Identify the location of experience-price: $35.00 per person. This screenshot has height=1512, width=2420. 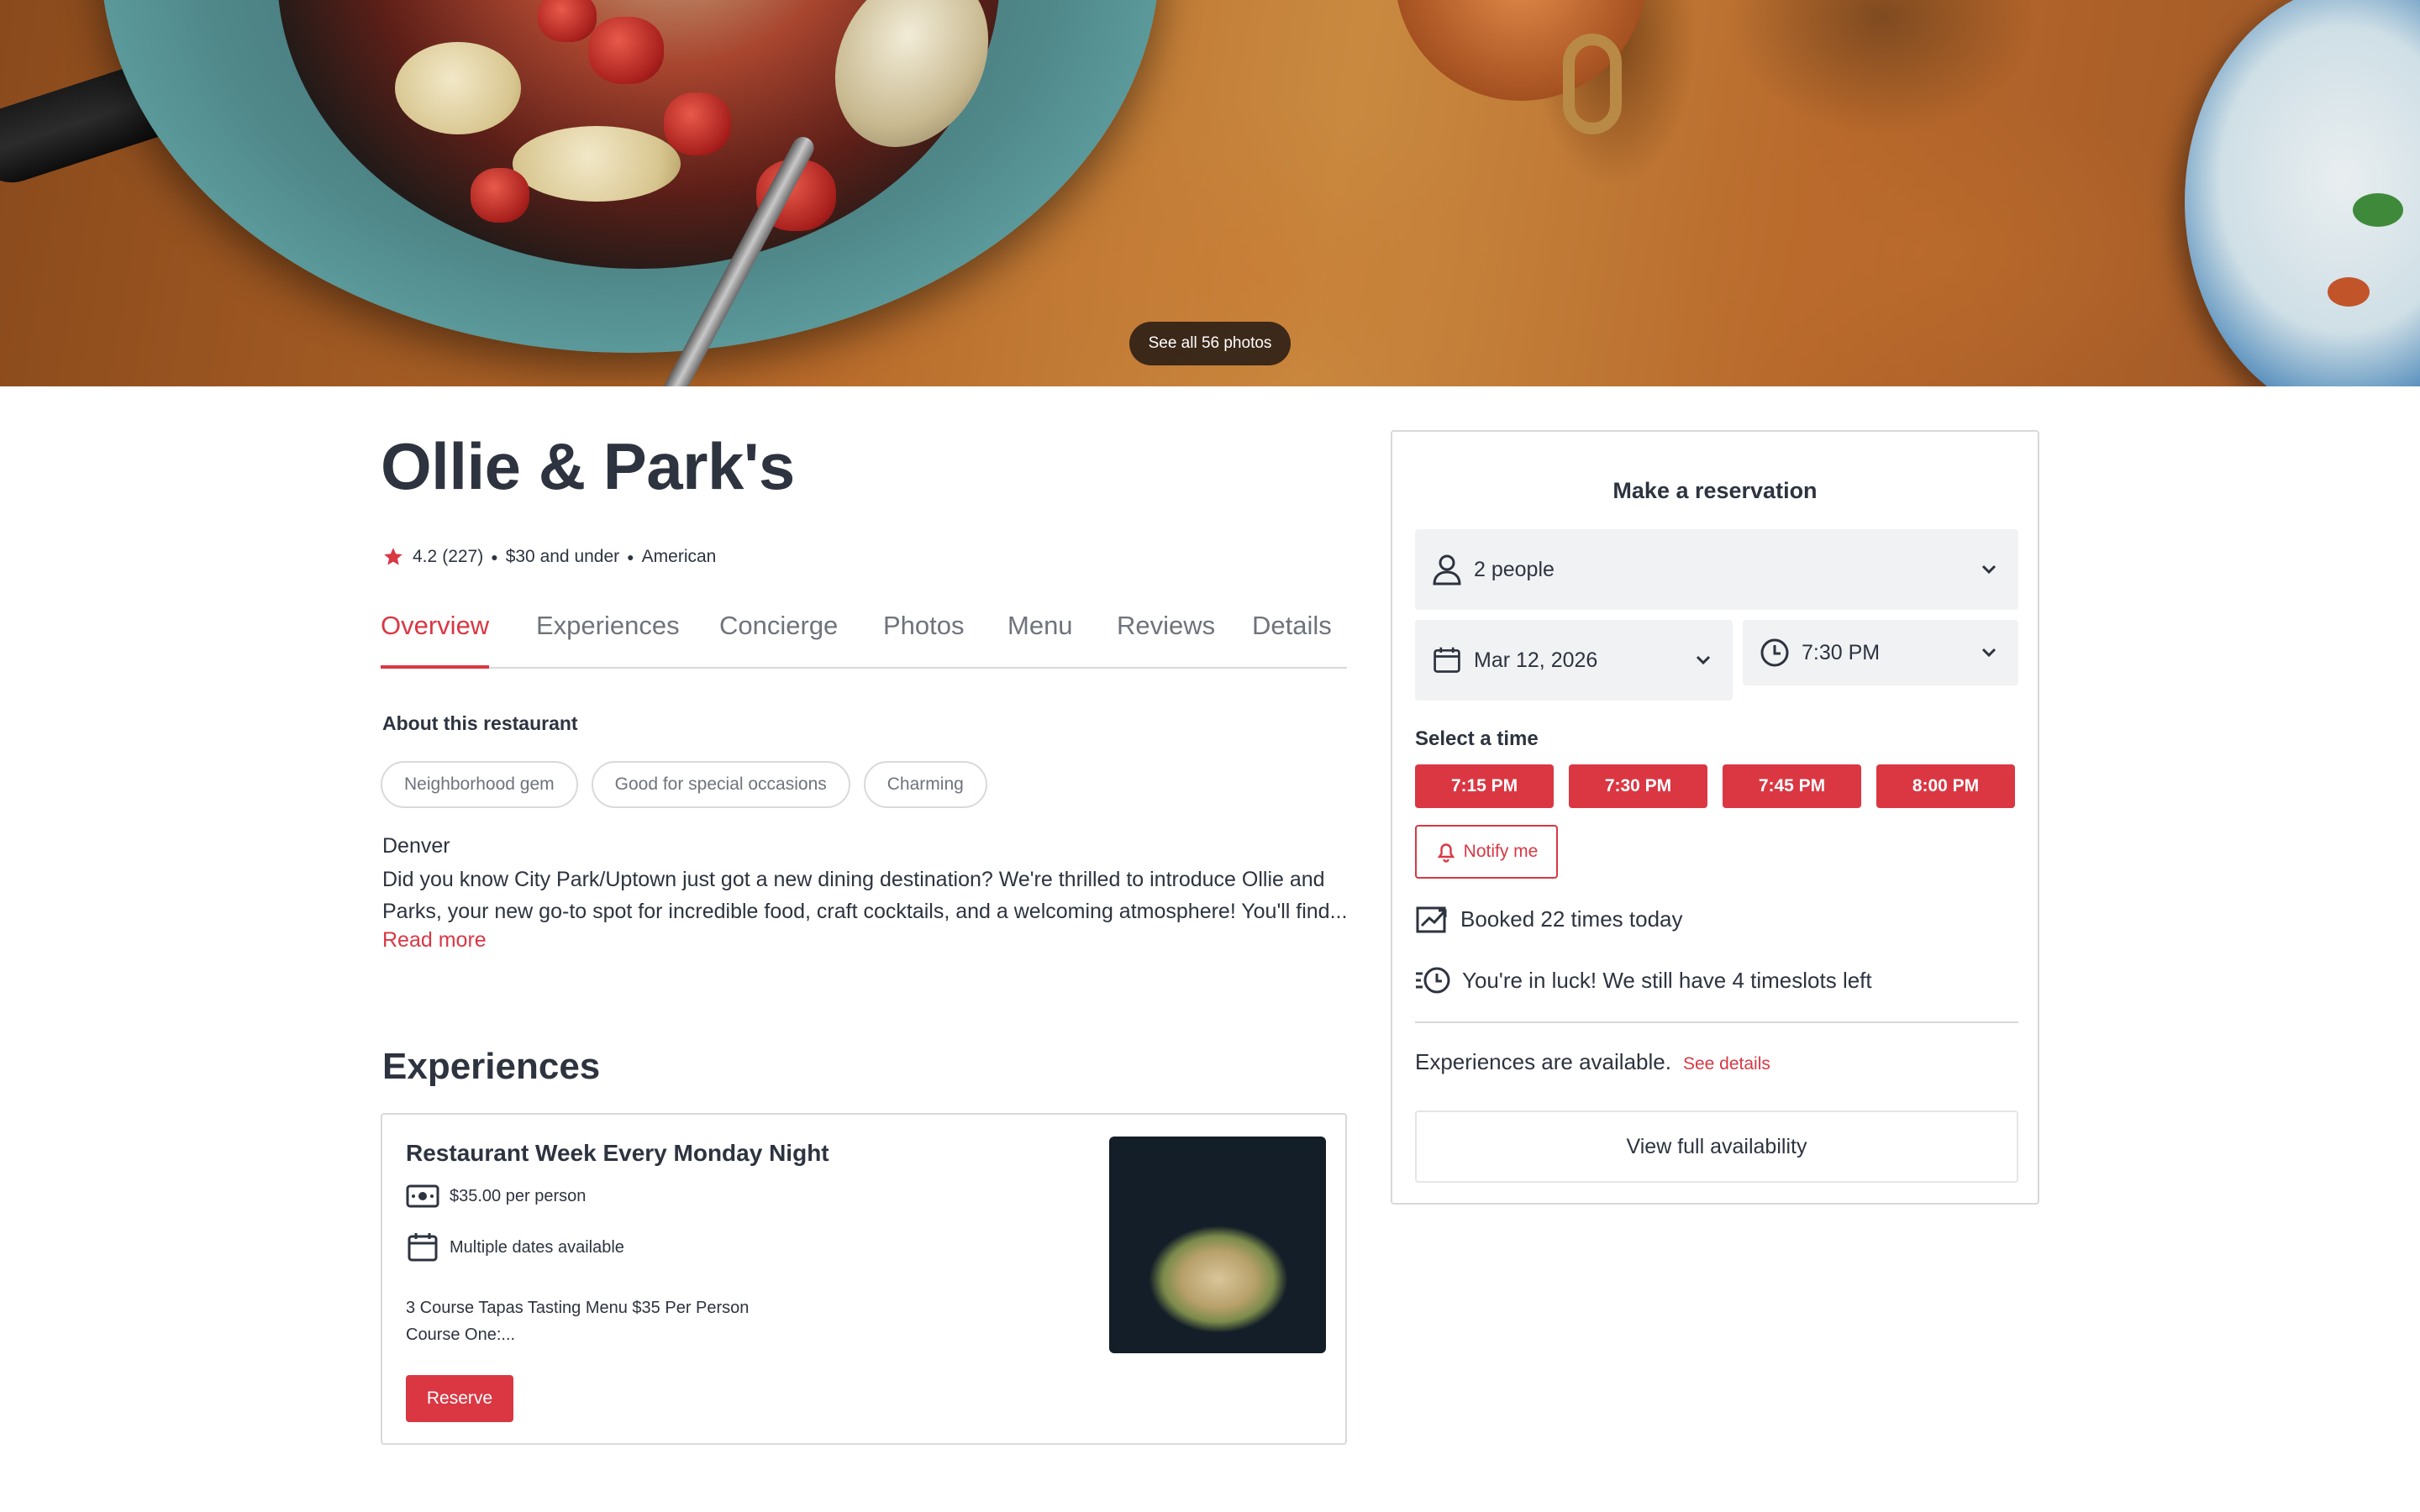
(518, 1195).